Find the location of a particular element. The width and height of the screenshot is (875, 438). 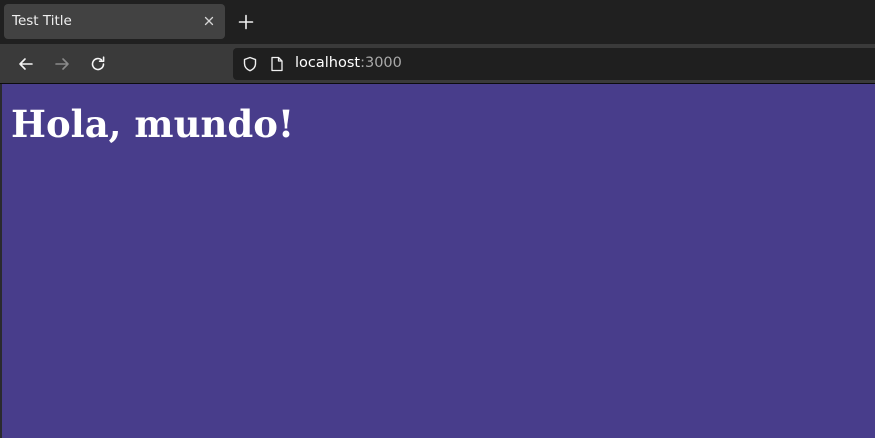

tab-title: Test Title is located at coordinates (42, 21).